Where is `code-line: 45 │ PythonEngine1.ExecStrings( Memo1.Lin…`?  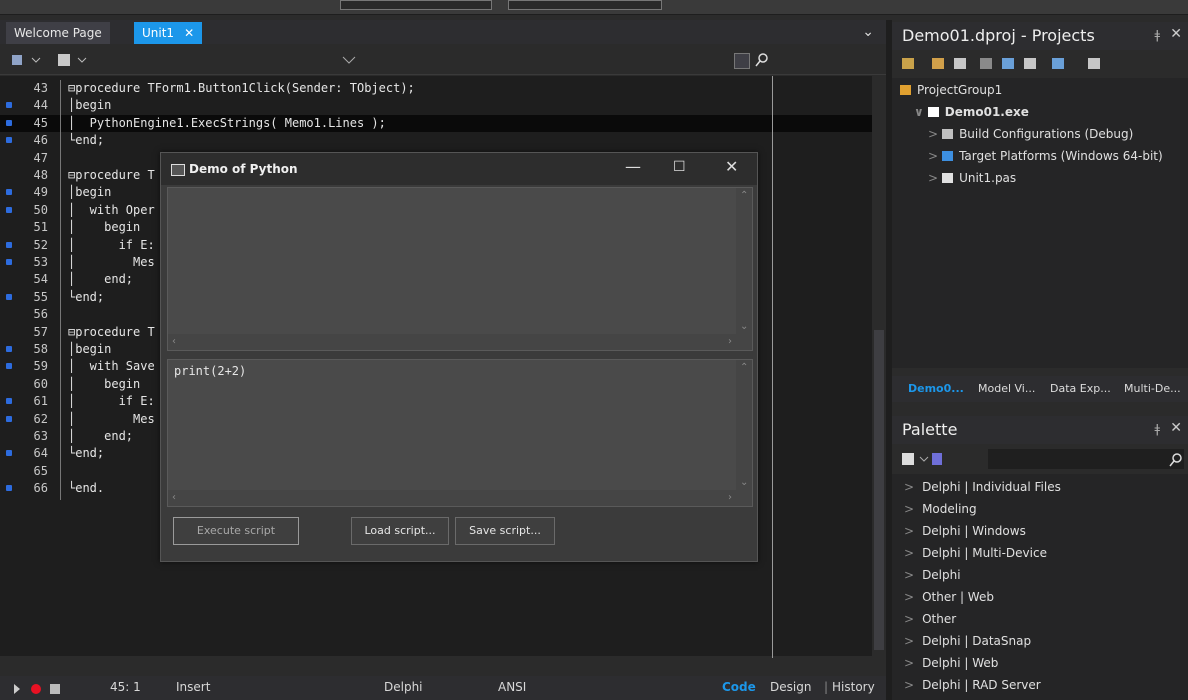
code-line: 45 │ PythonEngine1.ExecStrings( Memo1.Lin… is located at coordinates (436, 123).